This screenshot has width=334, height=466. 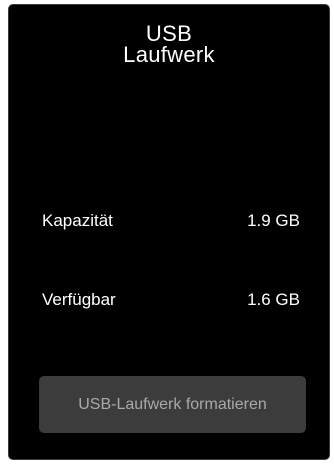 What do you see at coordinates (77, 220) in the screenshot?
I see `capacity-label: Kapazität` at bounding box center [77, 220].